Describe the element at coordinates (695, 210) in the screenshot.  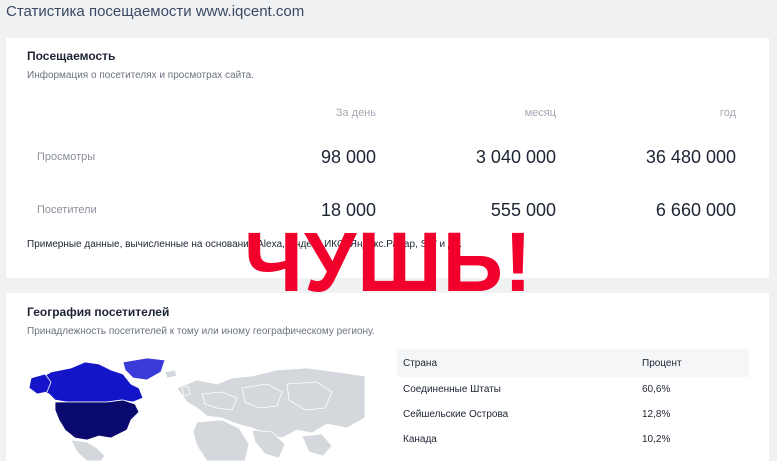
I see `visitors-year: 6 660 000` at that location.